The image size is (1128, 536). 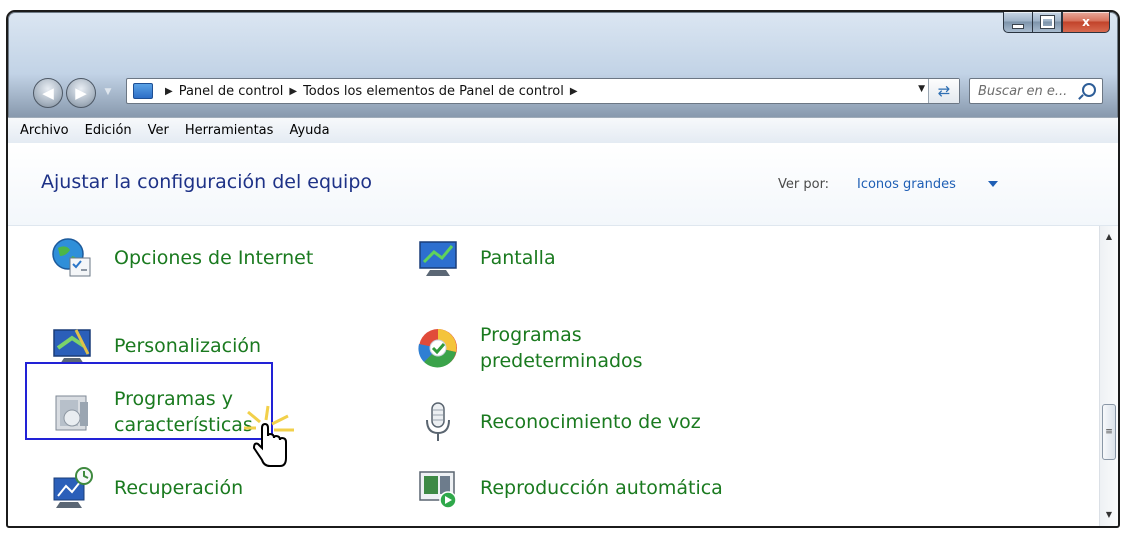 I want to click on selection-highlight, so click(x=149, y=401).